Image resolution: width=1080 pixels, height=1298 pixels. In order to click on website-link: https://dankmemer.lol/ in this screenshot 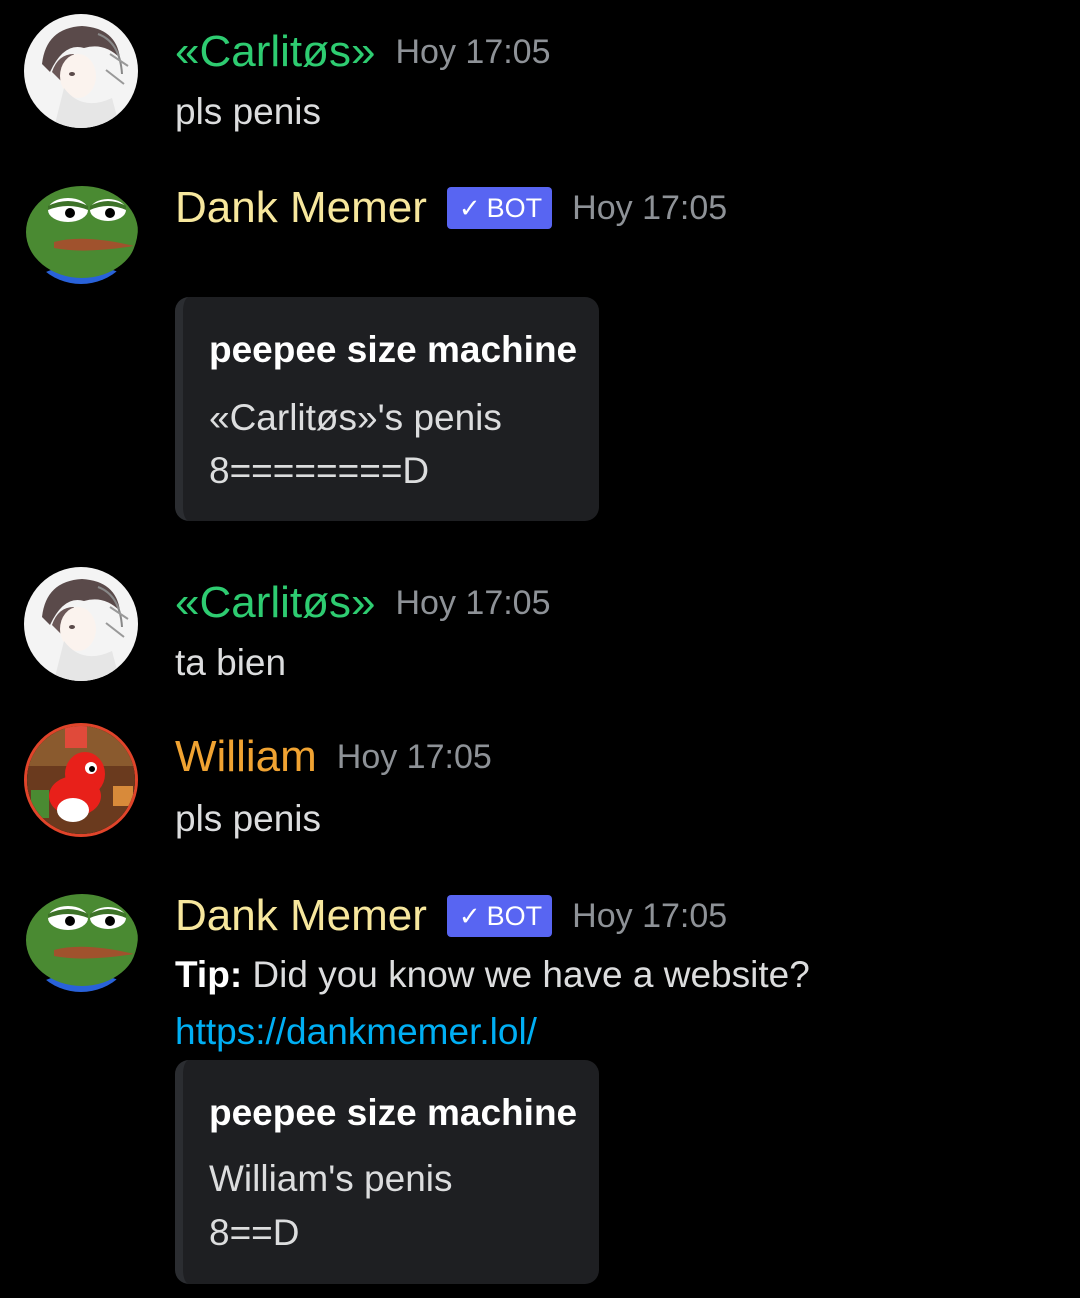, I will do `click(356, 1032)`.